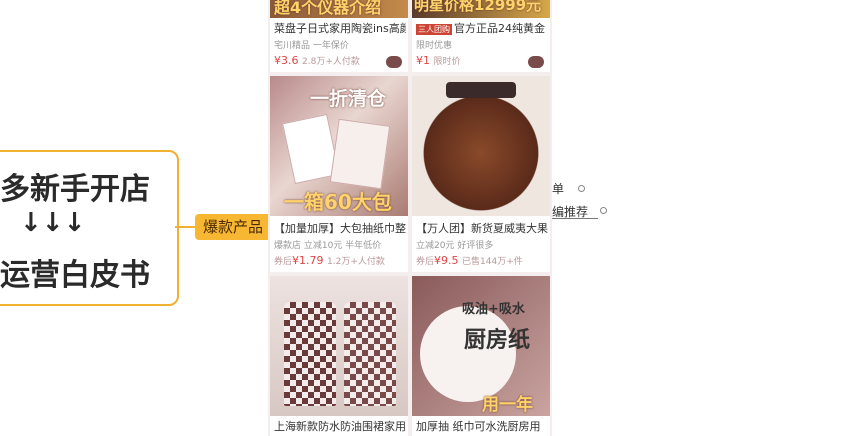 The height and width of the screenshot is (436, 854). What do you see at coordinates (75, 189) in the screenshot?
I see `center-title-line1: 多新手开店` at bounding box center [75, 189].